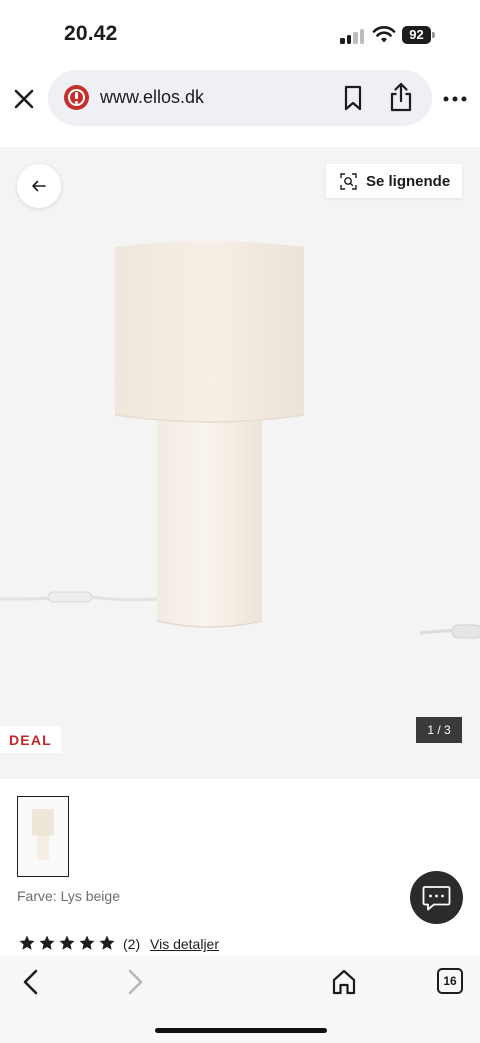 The height and width of the screenshot is (1043, 480). What do you see at coordinates (135, 982) in the screenshot?
I see `chevron-right-icon` at bounding box center [135, 982].